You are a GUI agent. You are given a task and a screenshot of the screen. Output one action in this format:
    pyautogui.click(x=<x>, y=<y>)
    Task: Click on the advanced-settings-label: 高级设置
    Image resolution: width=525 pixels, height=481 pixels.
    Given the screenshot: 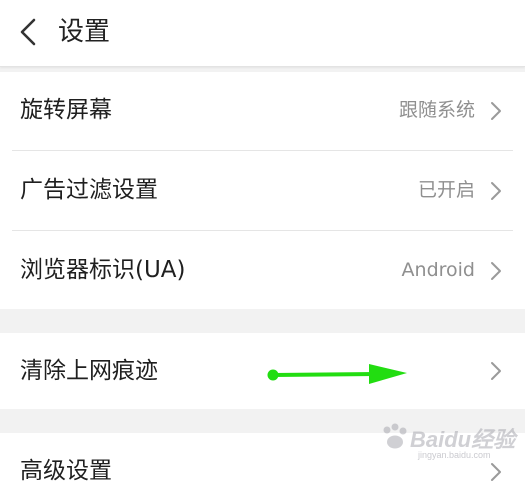 What is the action you would take?
    pyautogui.click(x=66, y=469)
    